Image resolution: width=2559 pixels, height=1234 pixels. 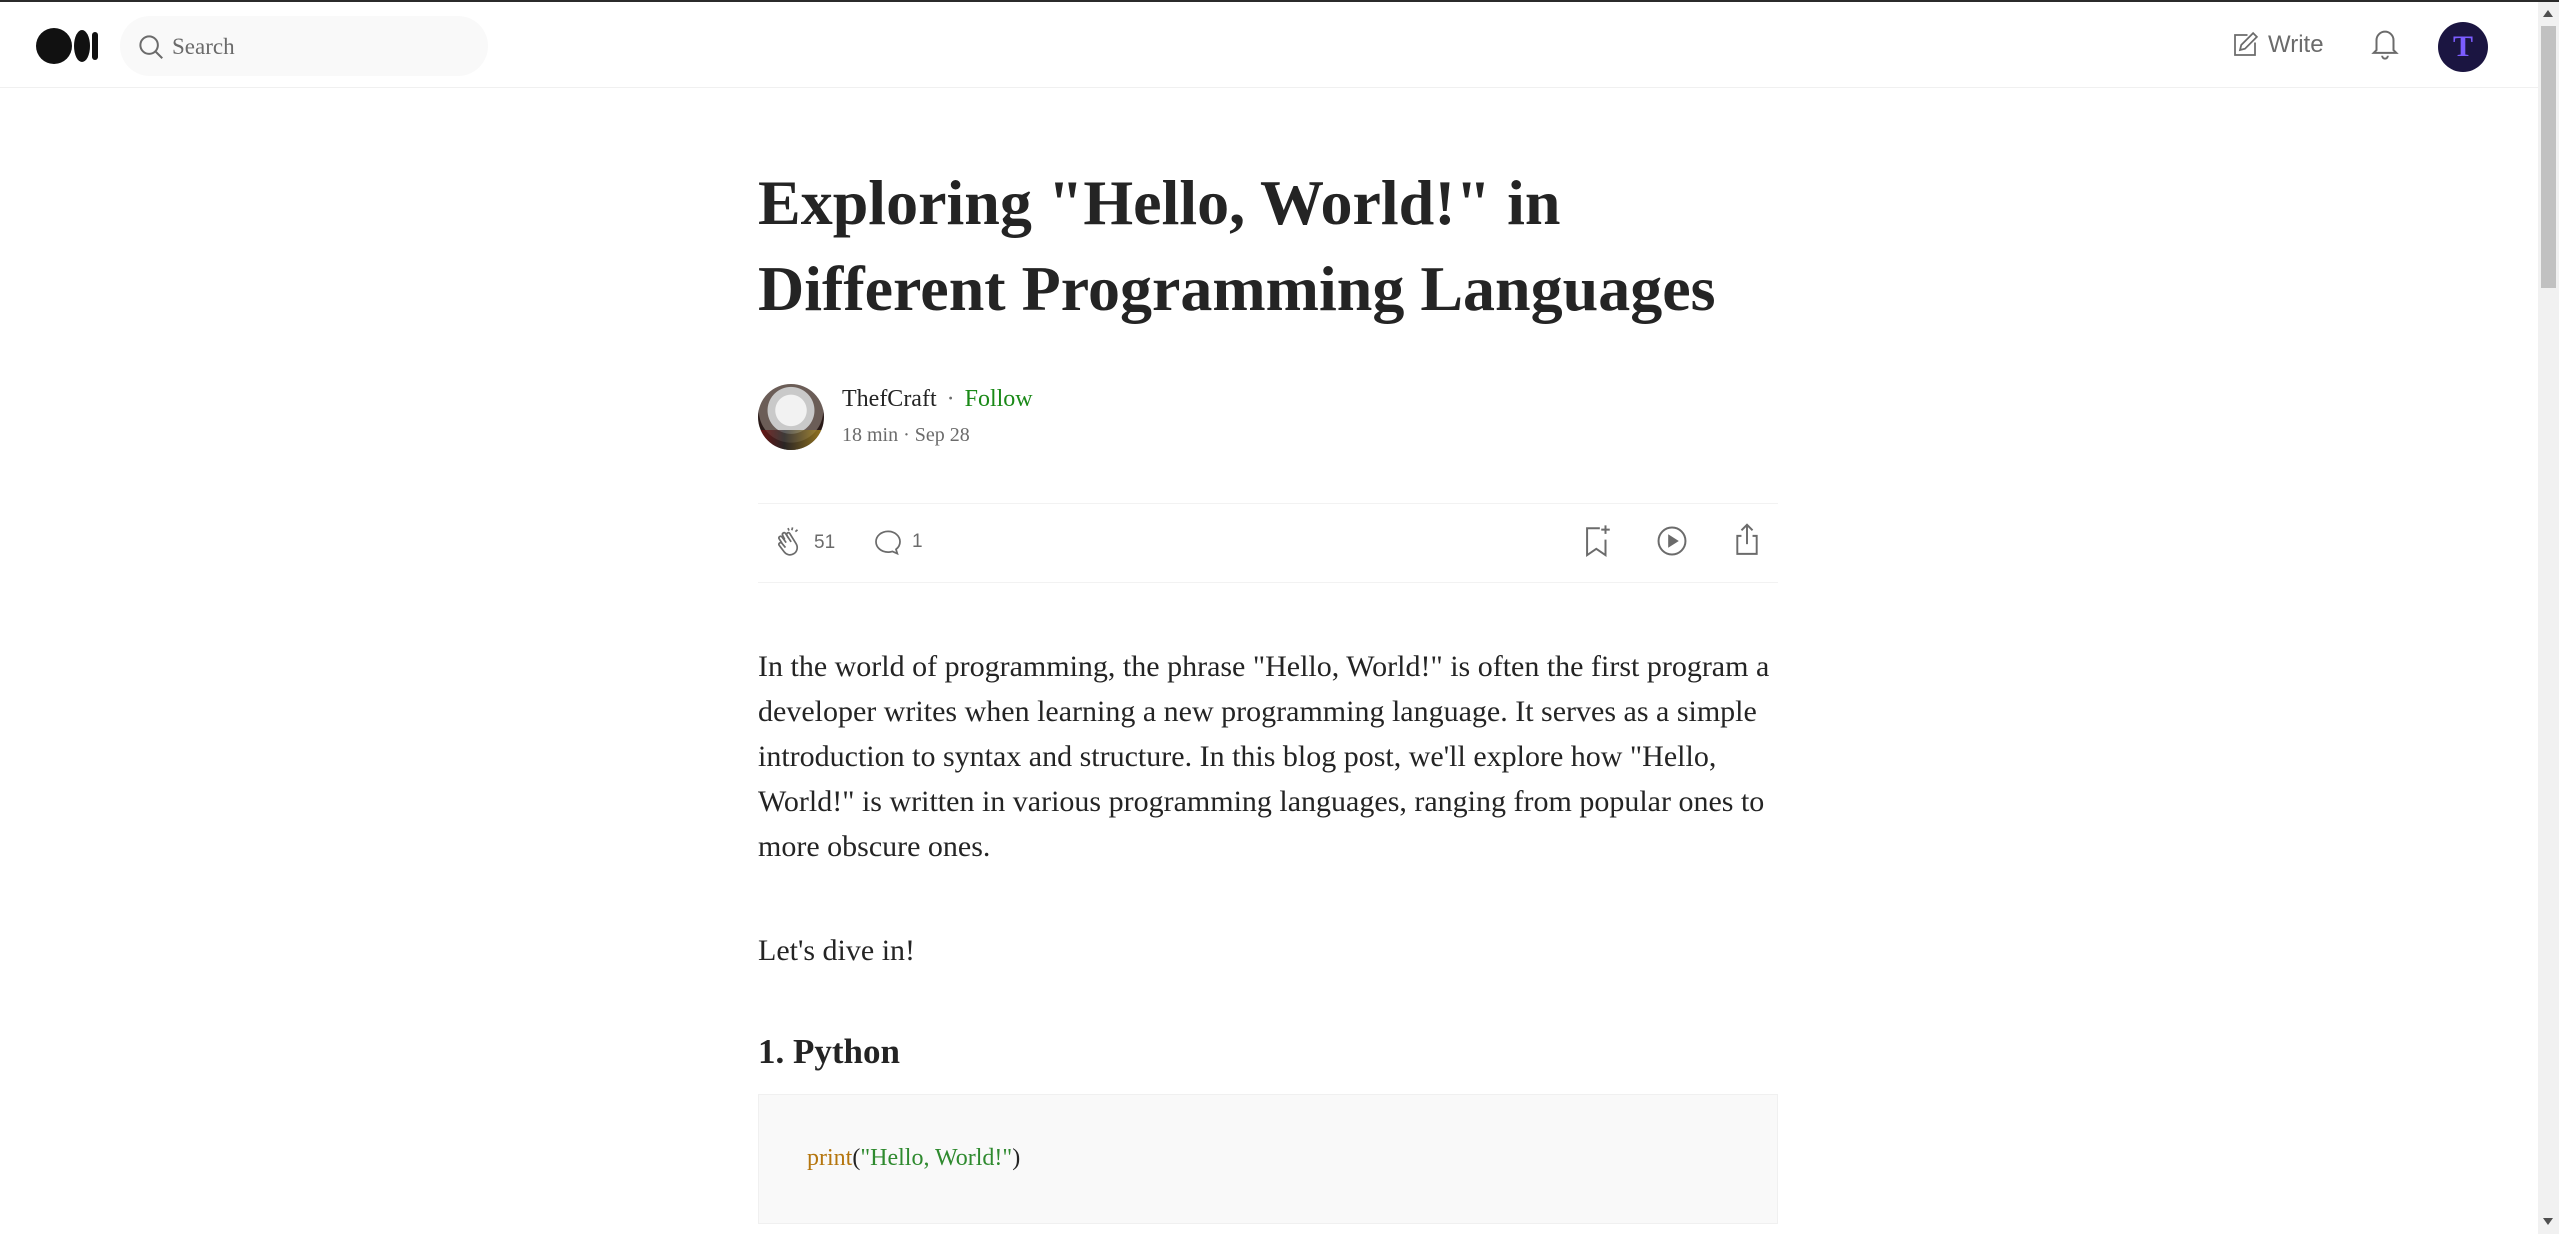 I want to click on bell-icon, so click(x=2385, y=43).